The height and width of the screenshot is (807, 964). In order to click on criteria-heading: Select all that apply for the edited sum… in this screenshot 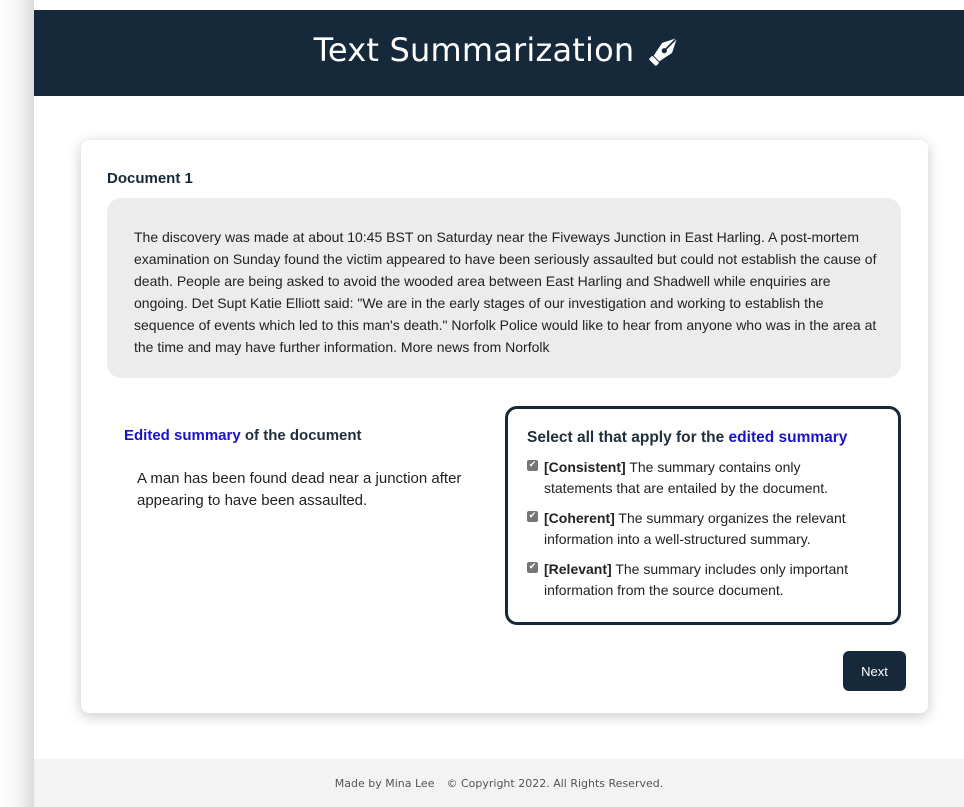, I will do `click(703, 438)`.